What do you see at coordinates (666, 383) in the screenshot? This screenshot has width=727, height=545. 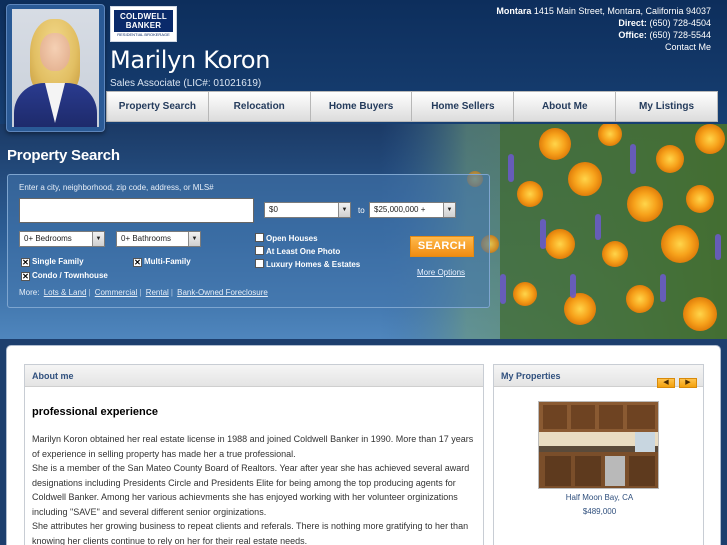 I see `arrow-left-icon: ◀` at bounding box center [666, 383].